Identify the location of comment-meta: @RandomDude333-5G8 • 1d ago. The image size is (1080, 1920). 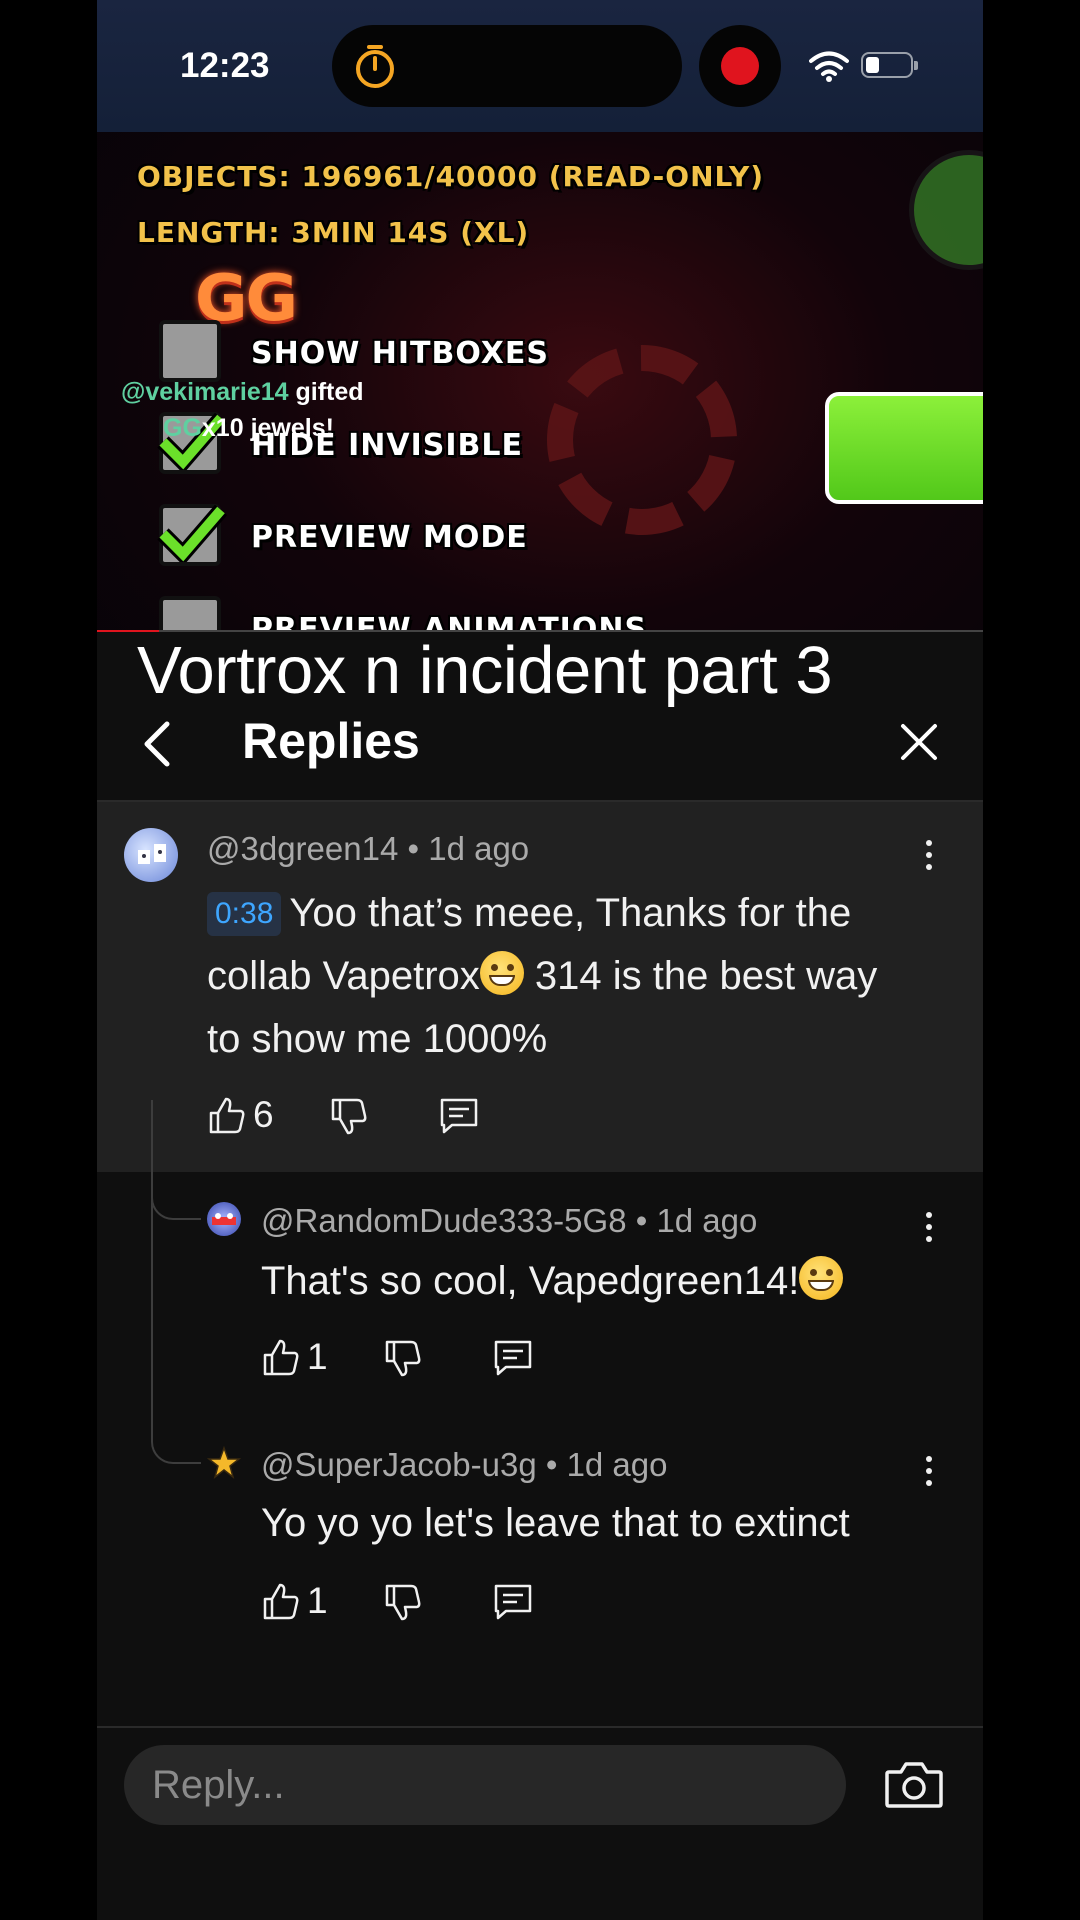
(509, 1220).